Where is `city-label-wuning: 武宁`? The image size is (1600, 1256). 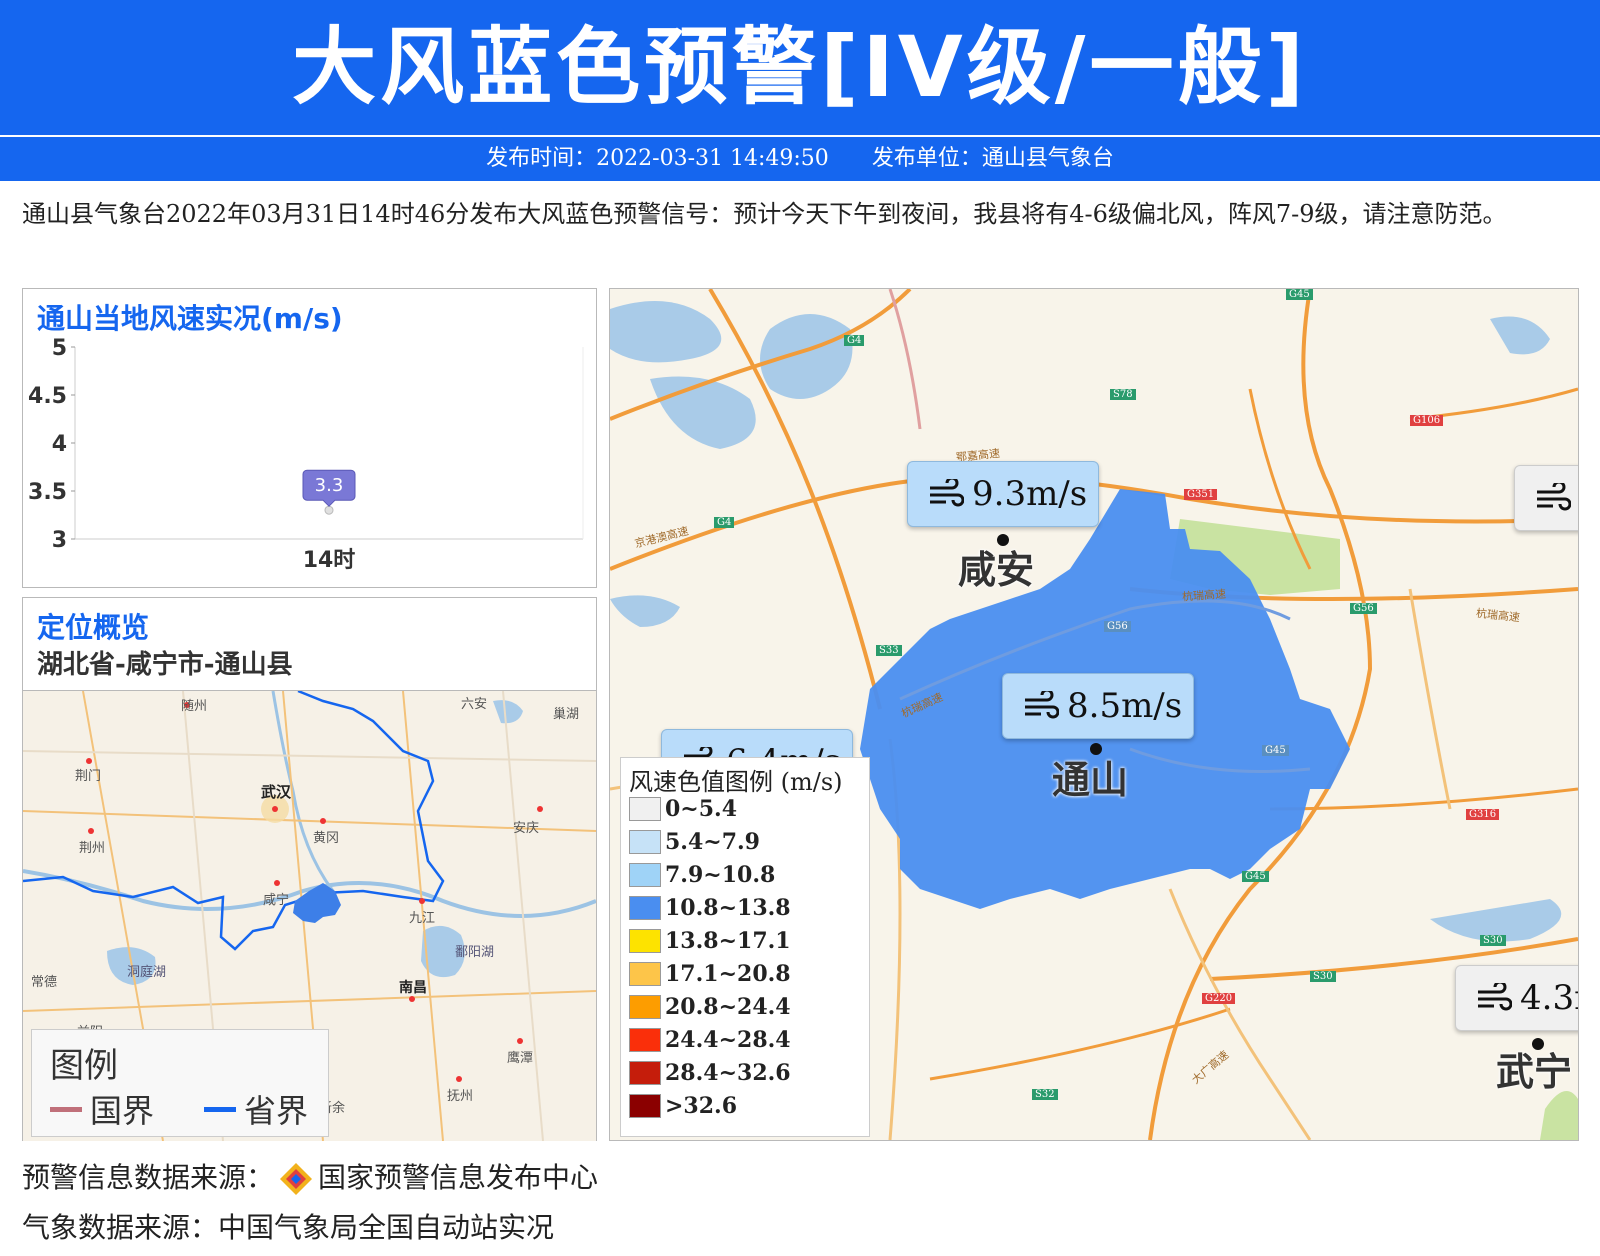 city-label-wuning: 武宁 is located at coordinates (1534, 1072).